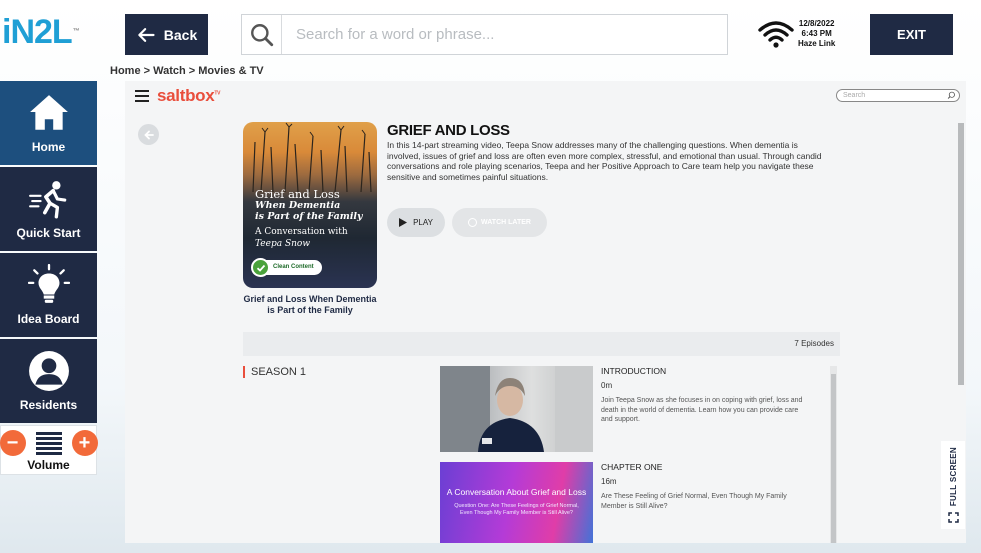 This screenshot has height=553, width=981. Describe the element at coordinates (706, 371) in the screenshot. I see `episode-title: INTRODUCTION` at that location.